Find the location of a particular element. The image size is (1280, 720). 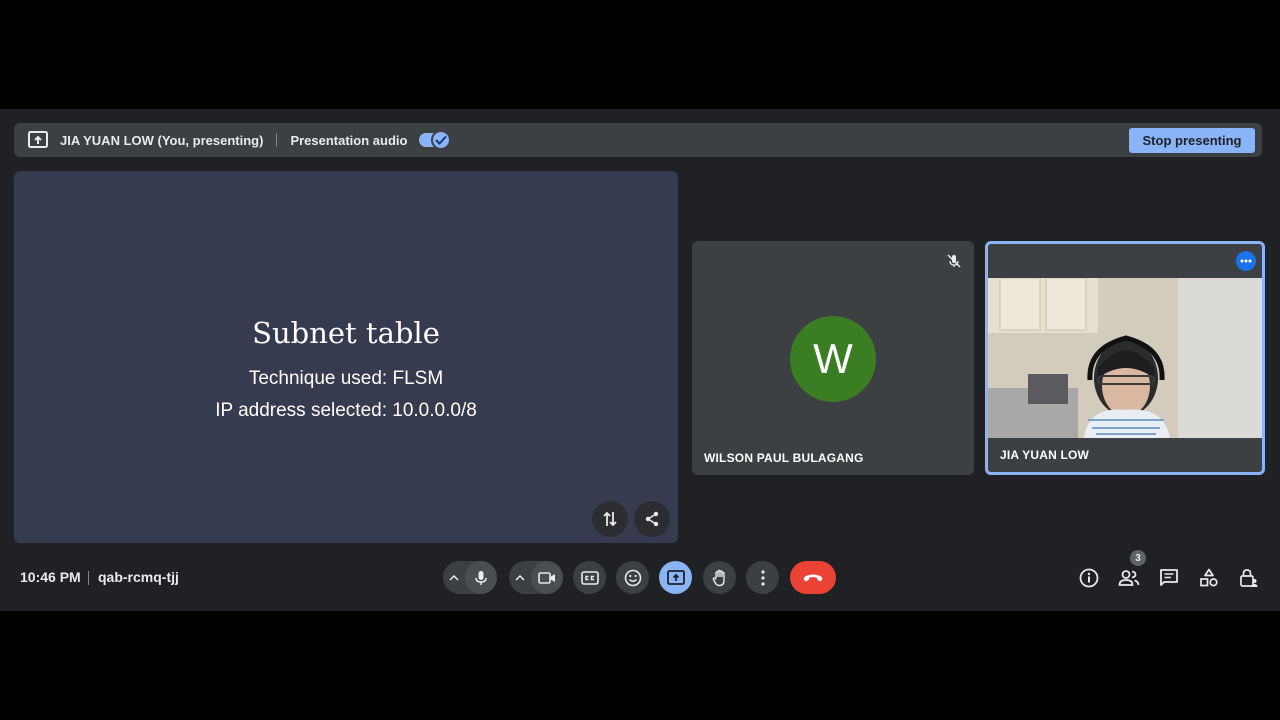

host-controls-button is located at coordinates (1249, 578).